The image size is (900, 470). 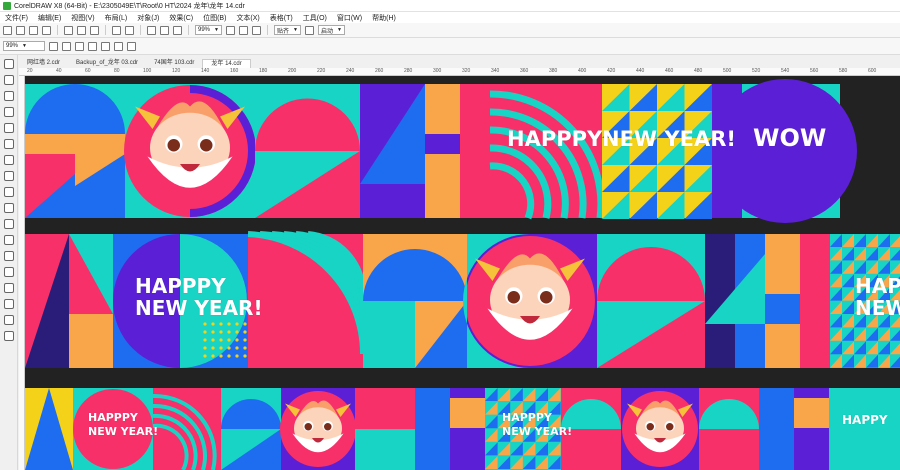 What do you see at coordinates (326, 31) in the screenshot?
I see `launch-label: 启动` at bounding box center [326, 31].